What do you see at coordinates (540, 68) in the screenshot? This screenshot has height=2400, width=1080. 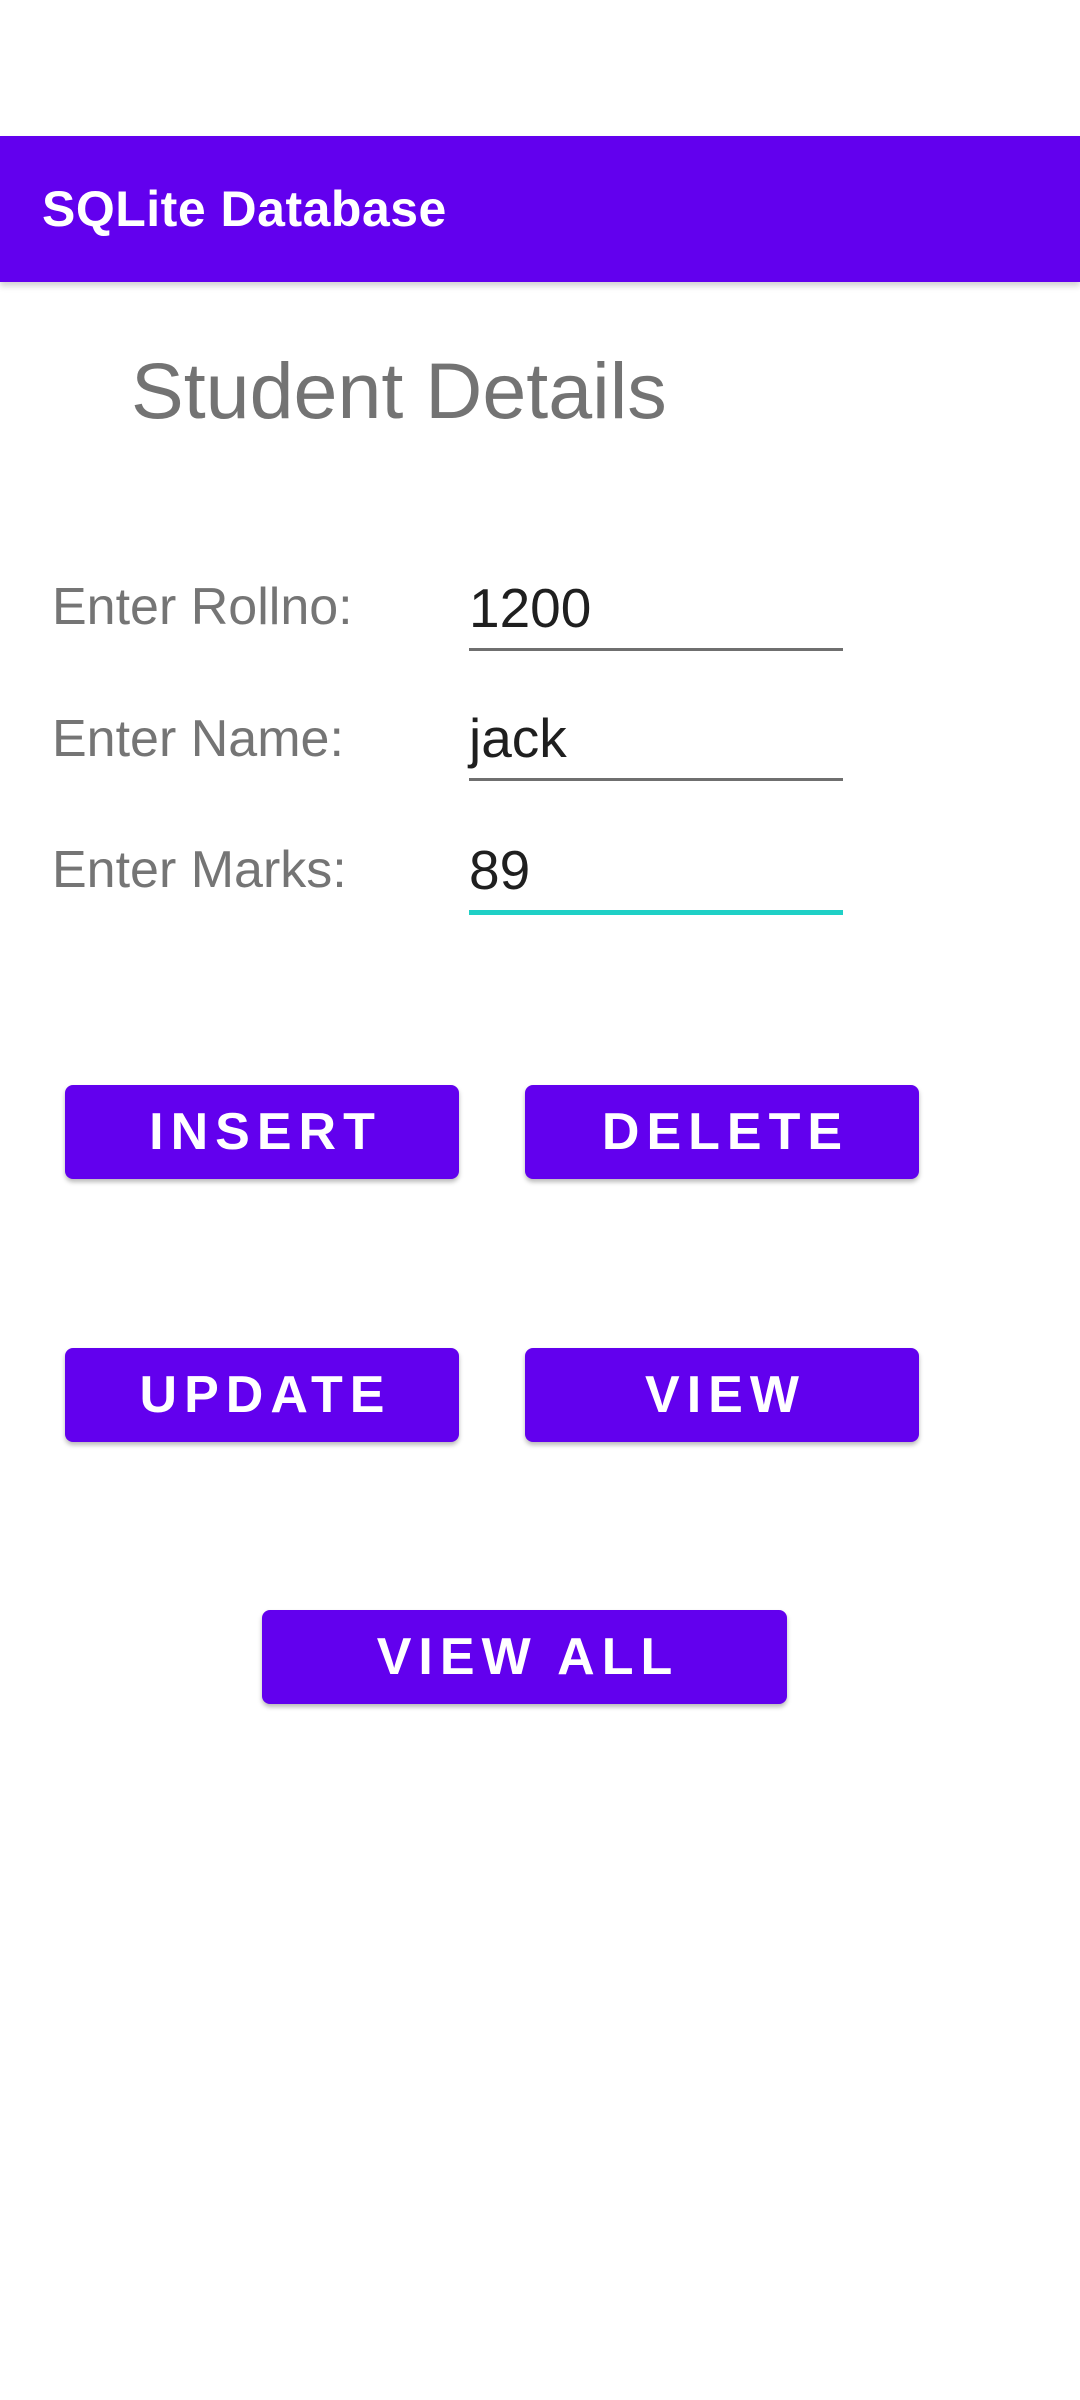 I see `status-bar` at bounding box center [540, 68].